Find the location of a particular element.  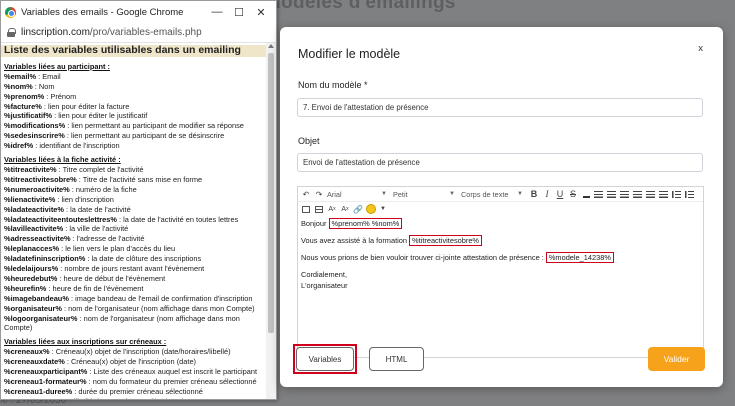

bold-button: B is located at coordinates (534, 194).